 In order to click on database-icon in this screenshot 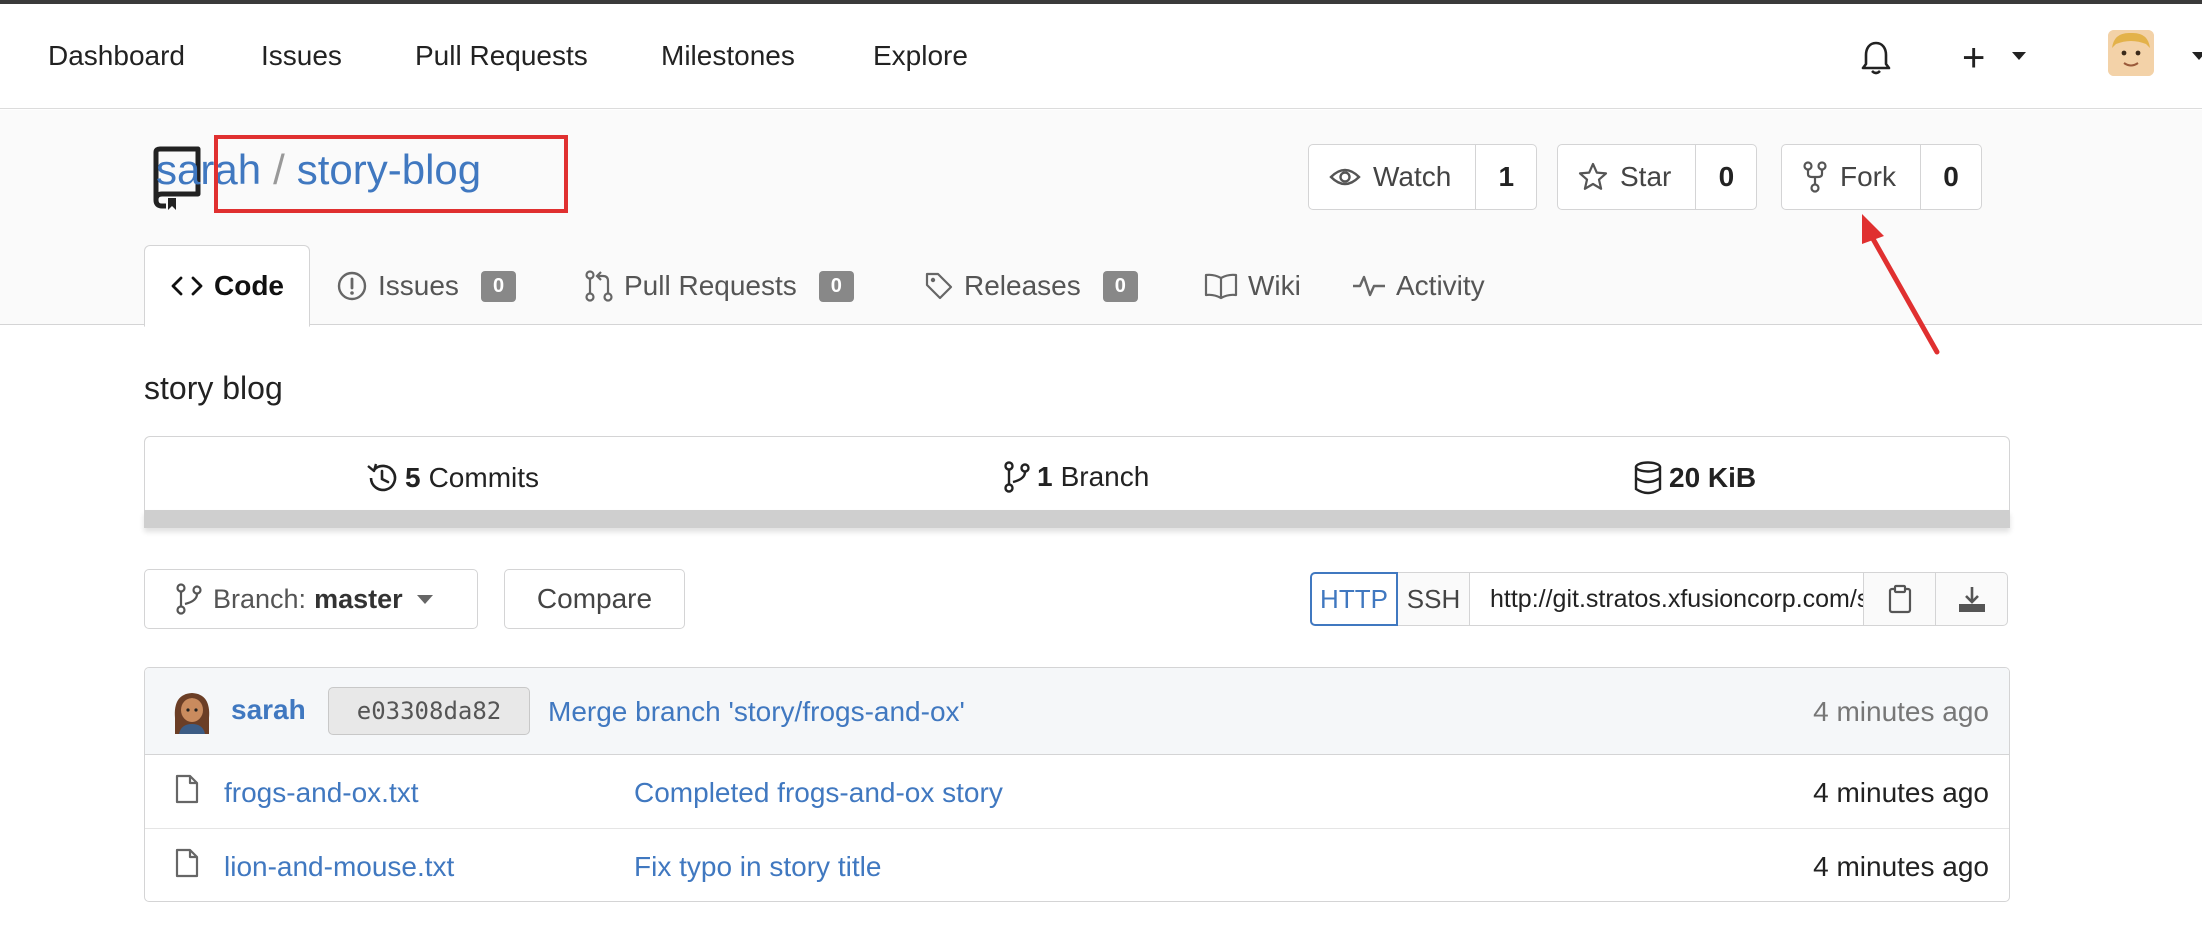, I will do `click(1648, 478)`.